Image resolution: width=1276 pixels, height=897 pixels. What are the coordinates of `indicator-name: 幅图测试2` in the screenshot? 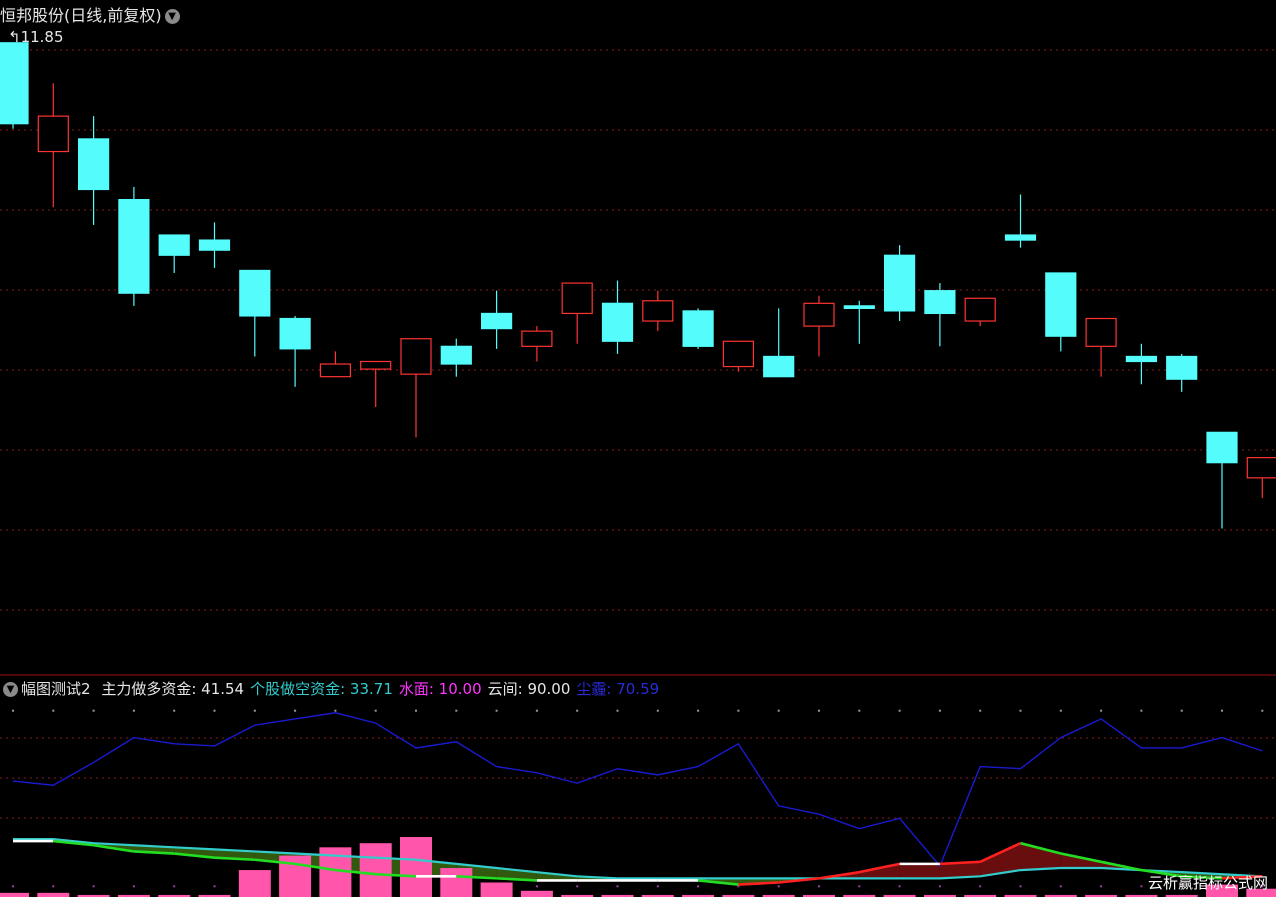 It's located at (56, 689).